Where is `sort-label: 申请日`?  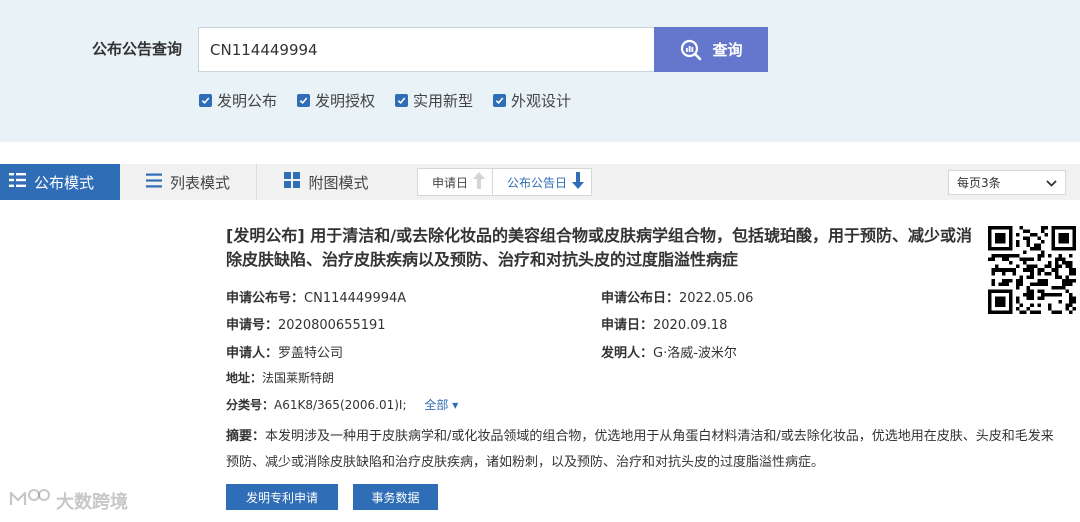 sort-label: 申请日 is located at coordinates (450, 182).